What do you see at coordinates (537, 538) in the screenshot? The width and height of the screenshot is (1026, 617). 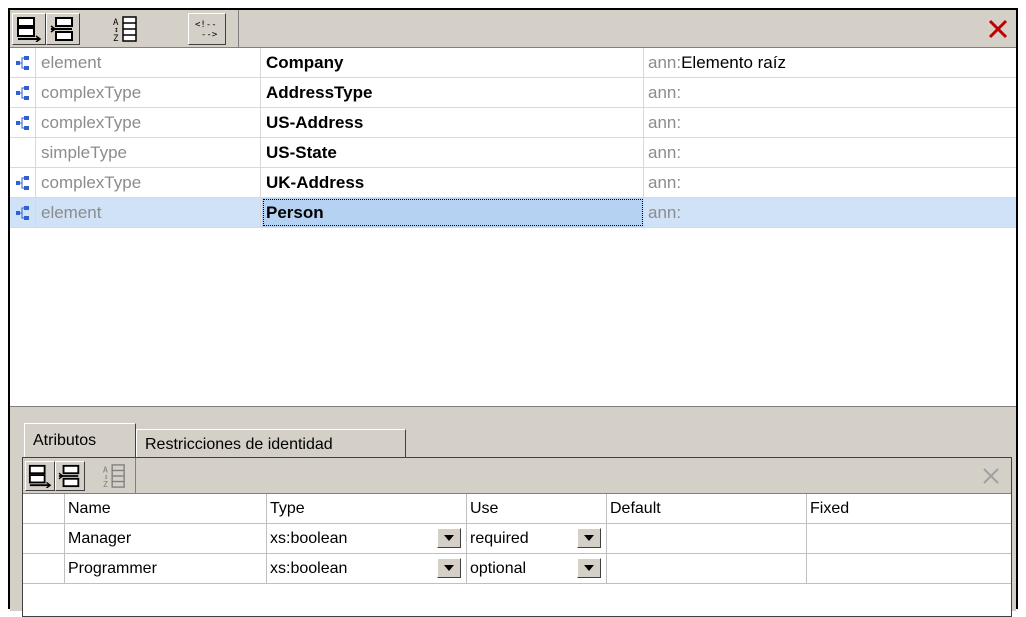 I see `attribute-use: required` at bounding box center [537, 538].